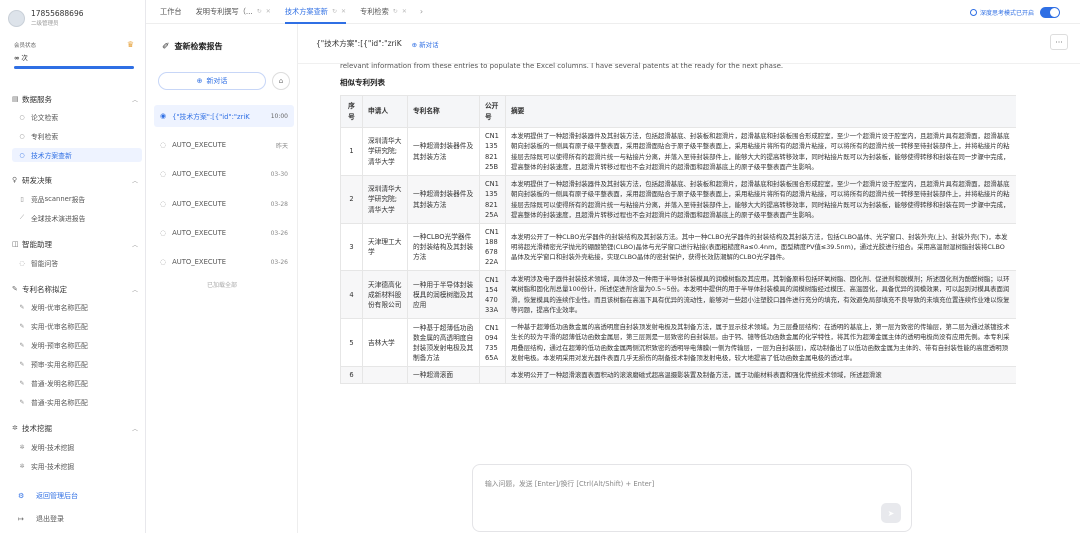 Image resolution: width=1080 pixels, height=533 pixels. What do you see at coordinates (224, 145) in the screenshot?
I see `history-item: ◌ AUTO_EXECUTE 昨天` at bounding box center [224, 145].